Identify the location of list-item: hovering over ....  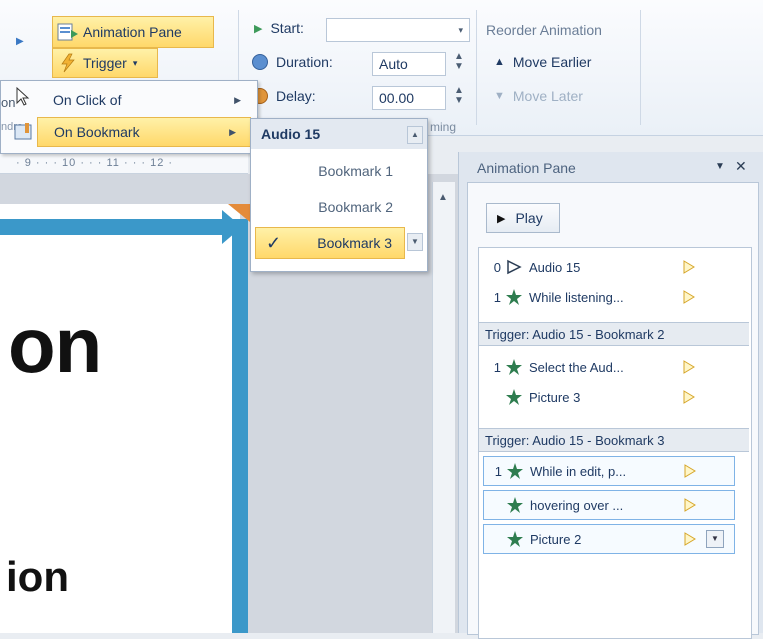
(609, 505).